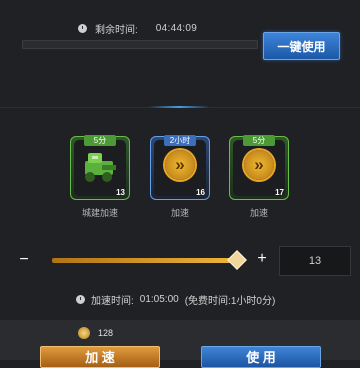 This screenshot has width=360, height=368. What do you see at coordinates (230, 301) in the screenshot?
I see `free-time-note: (免费时间:1小时0分)` at bounding box center [230, 301].